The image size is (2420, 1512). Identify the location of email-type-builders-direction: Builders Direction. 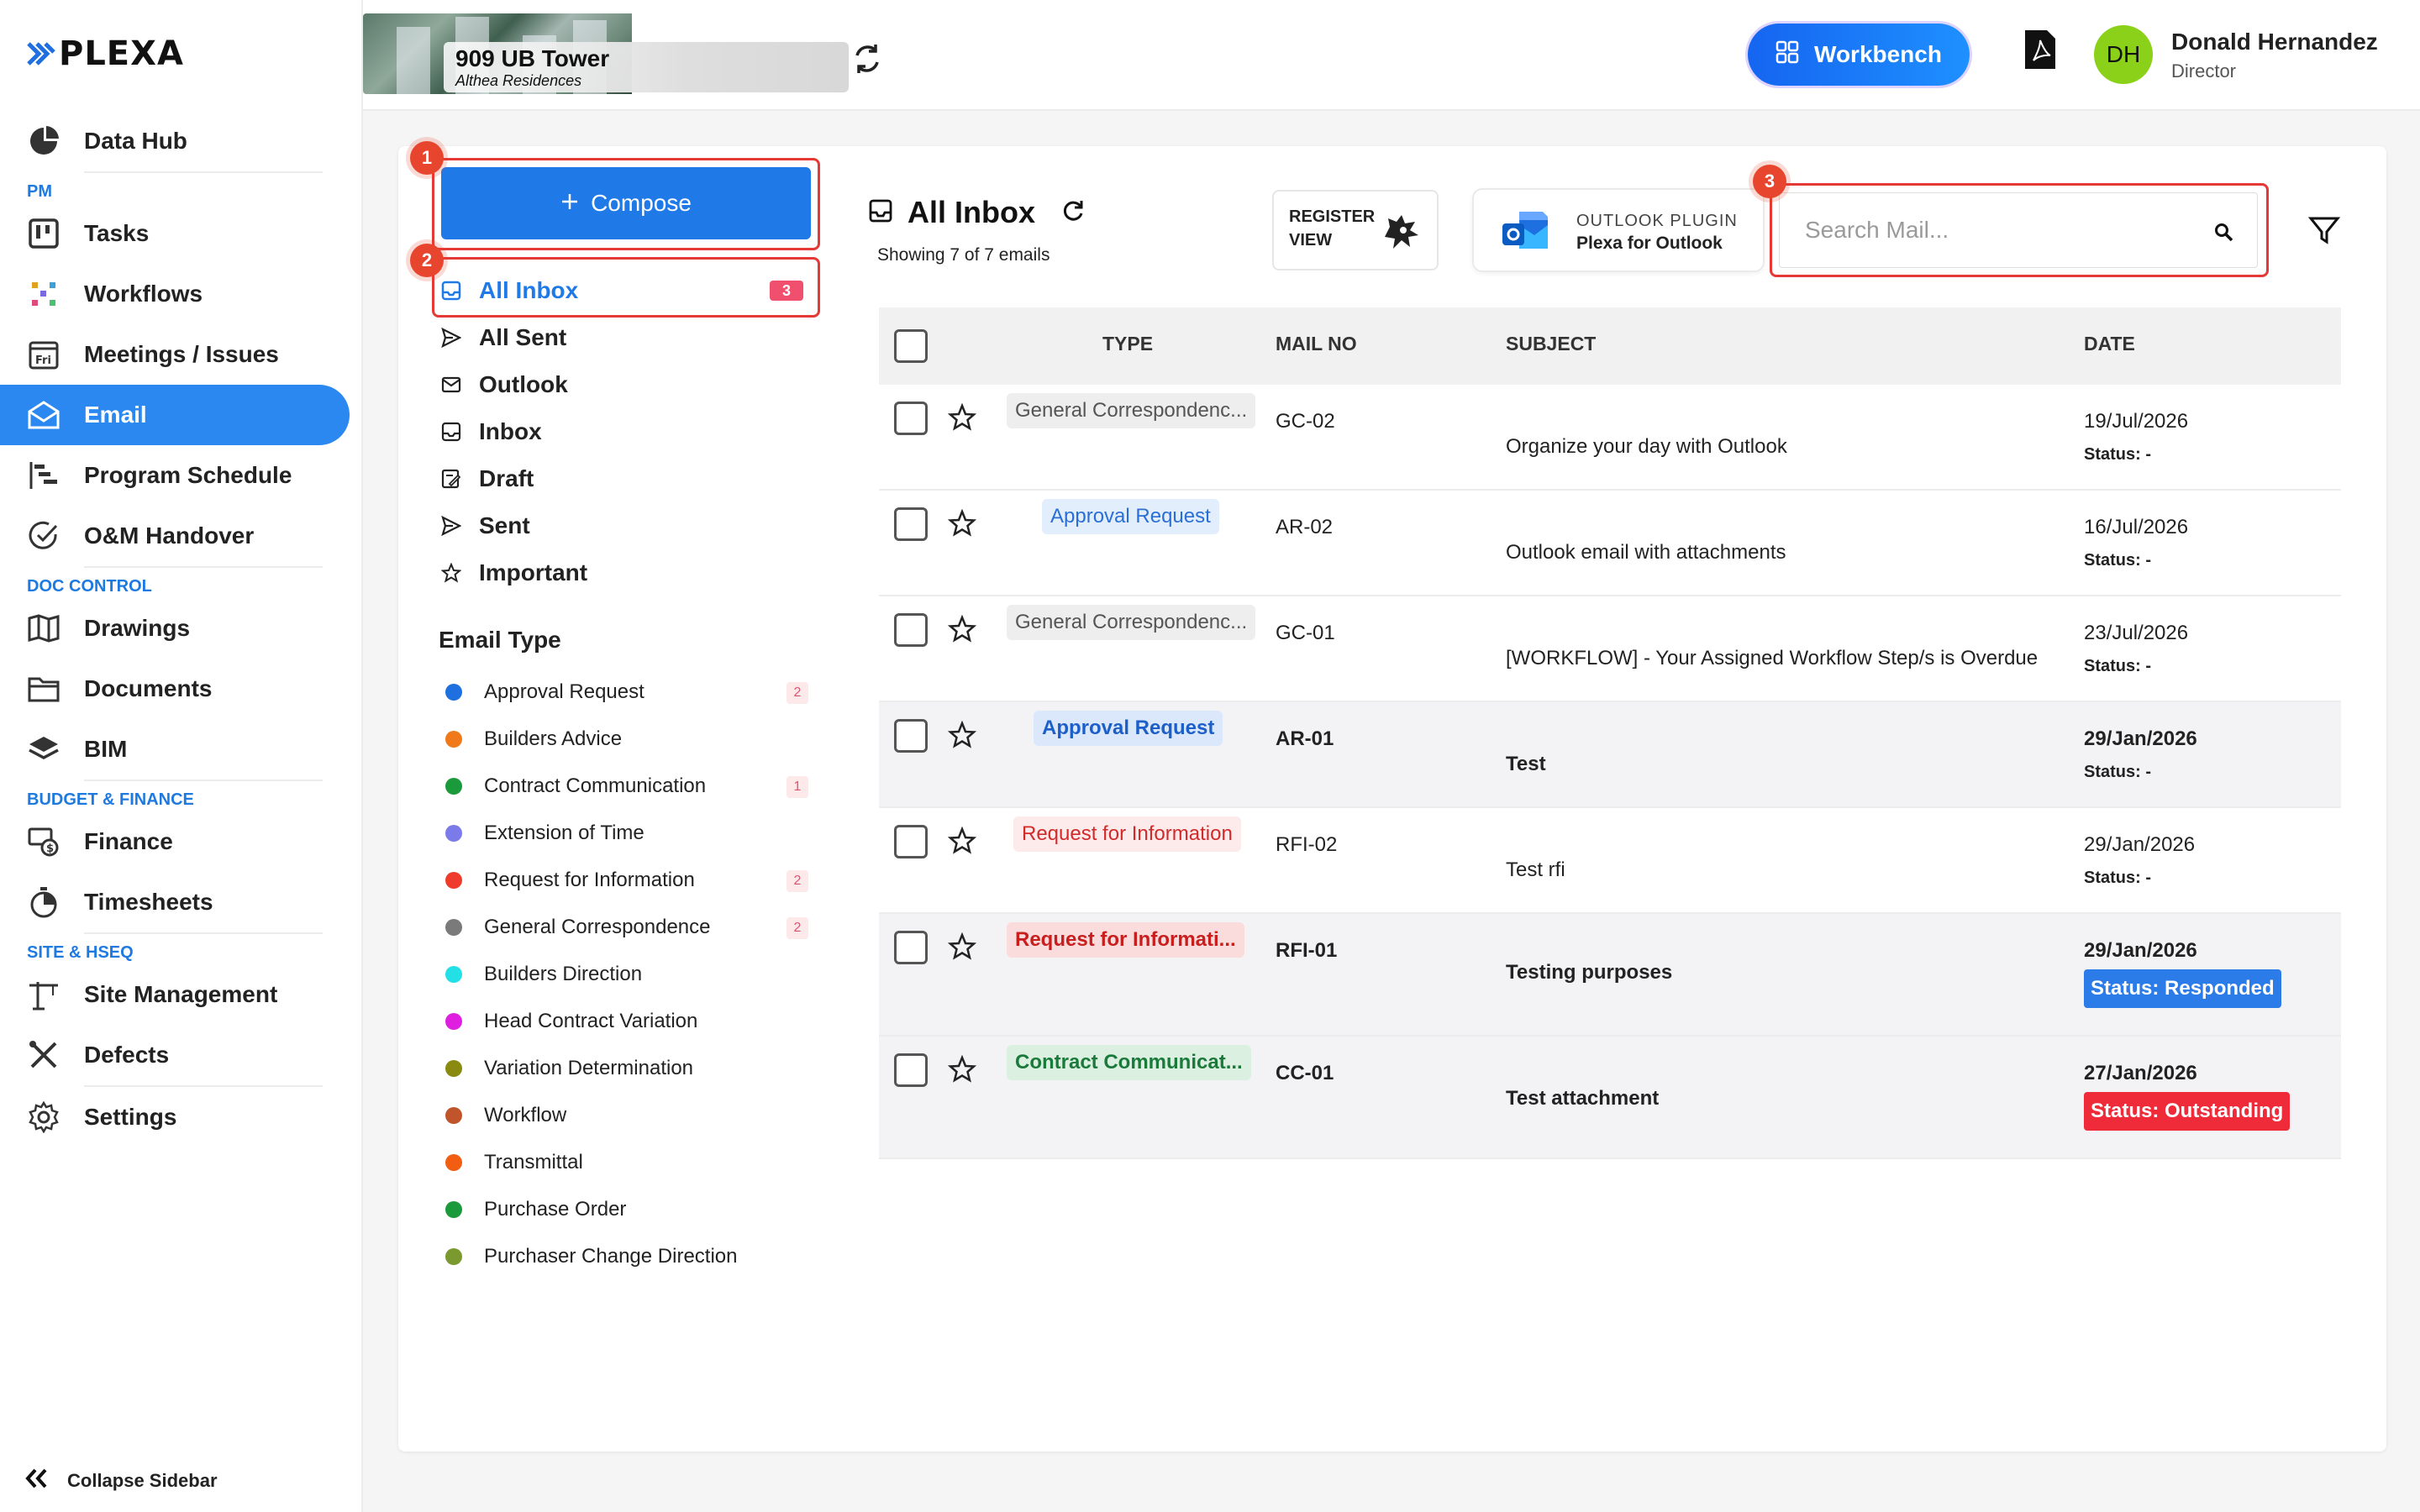
(627, 974).